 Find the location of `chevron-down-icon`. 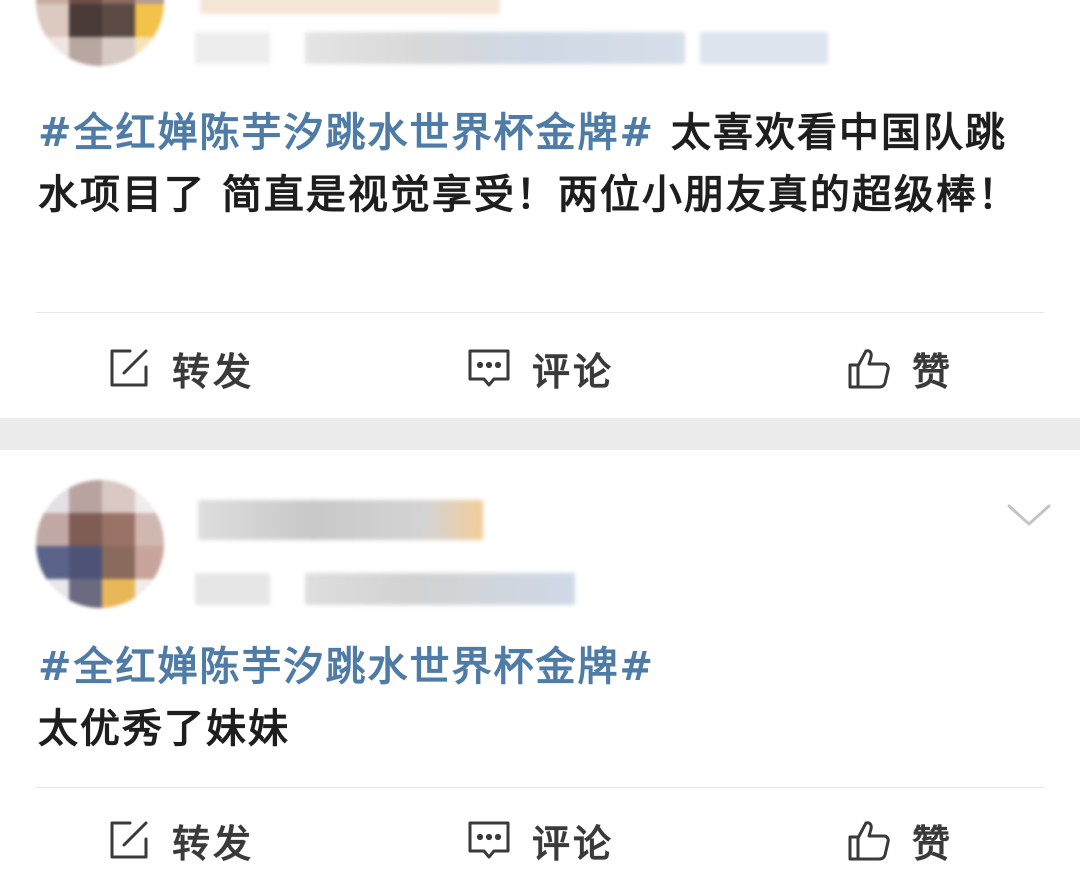

chevron-down-icon is located at coordinates (1029, 515).